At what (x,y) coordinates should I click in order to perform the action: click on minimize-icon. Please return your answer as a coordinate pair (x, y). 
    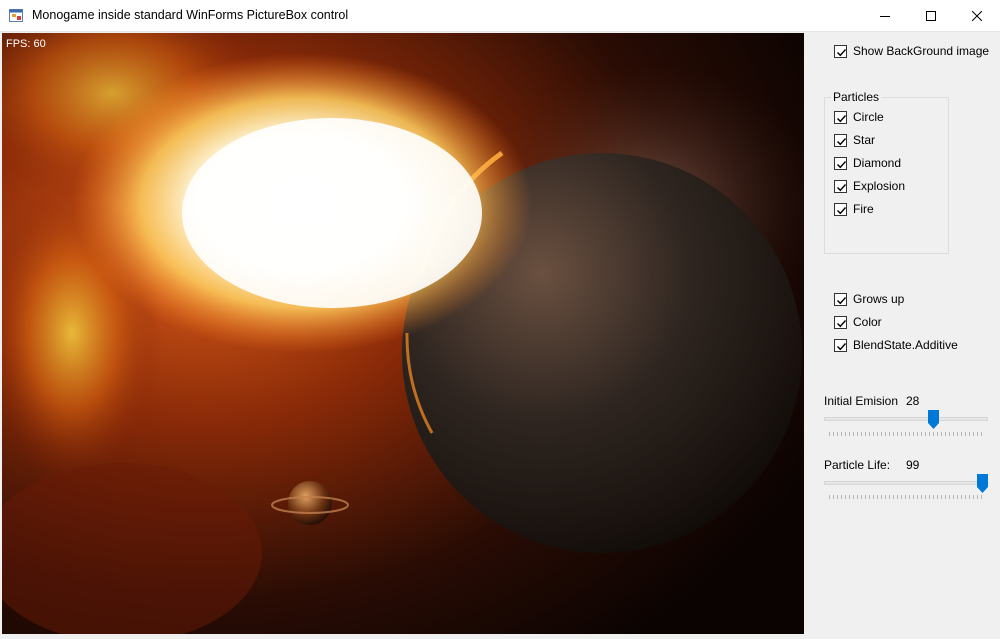
    Looking at the image, I should click on (885, 16).